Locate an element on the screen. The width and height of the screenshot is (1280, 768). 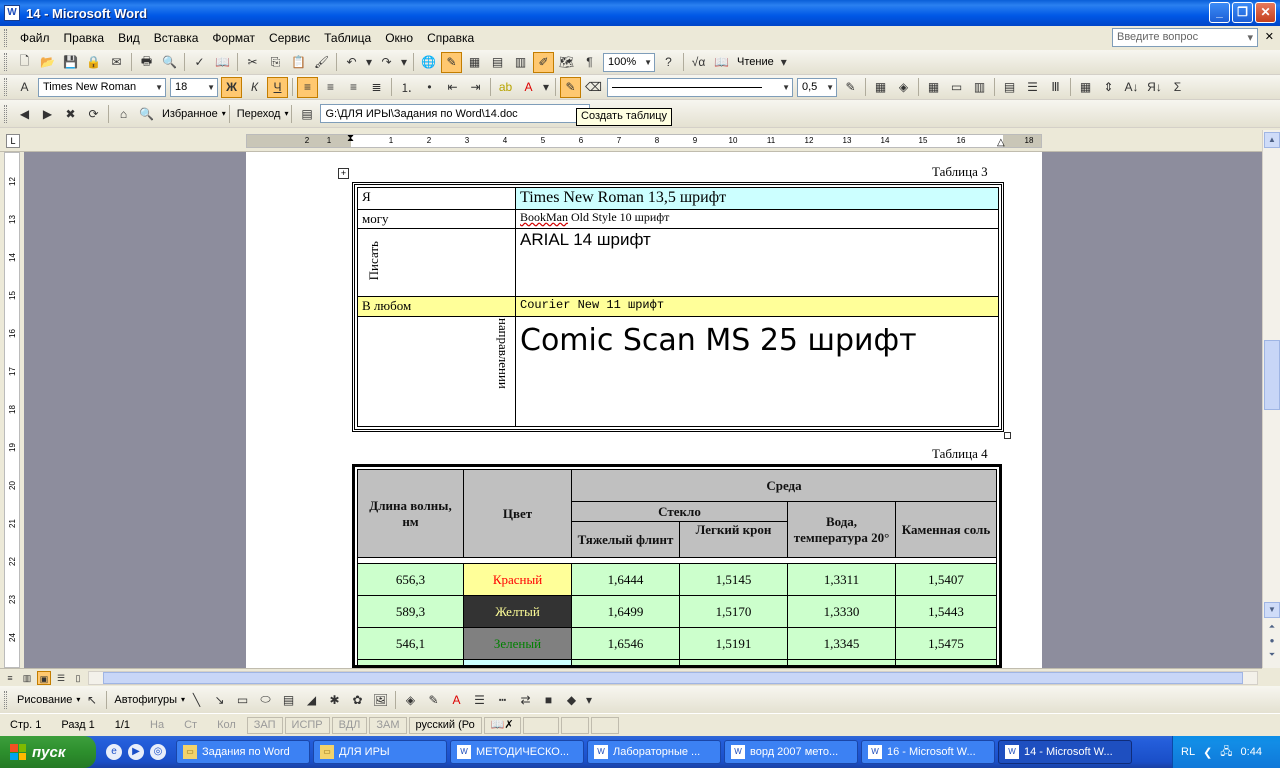
language-indicator: RL is located at coordinates (1188, 752).